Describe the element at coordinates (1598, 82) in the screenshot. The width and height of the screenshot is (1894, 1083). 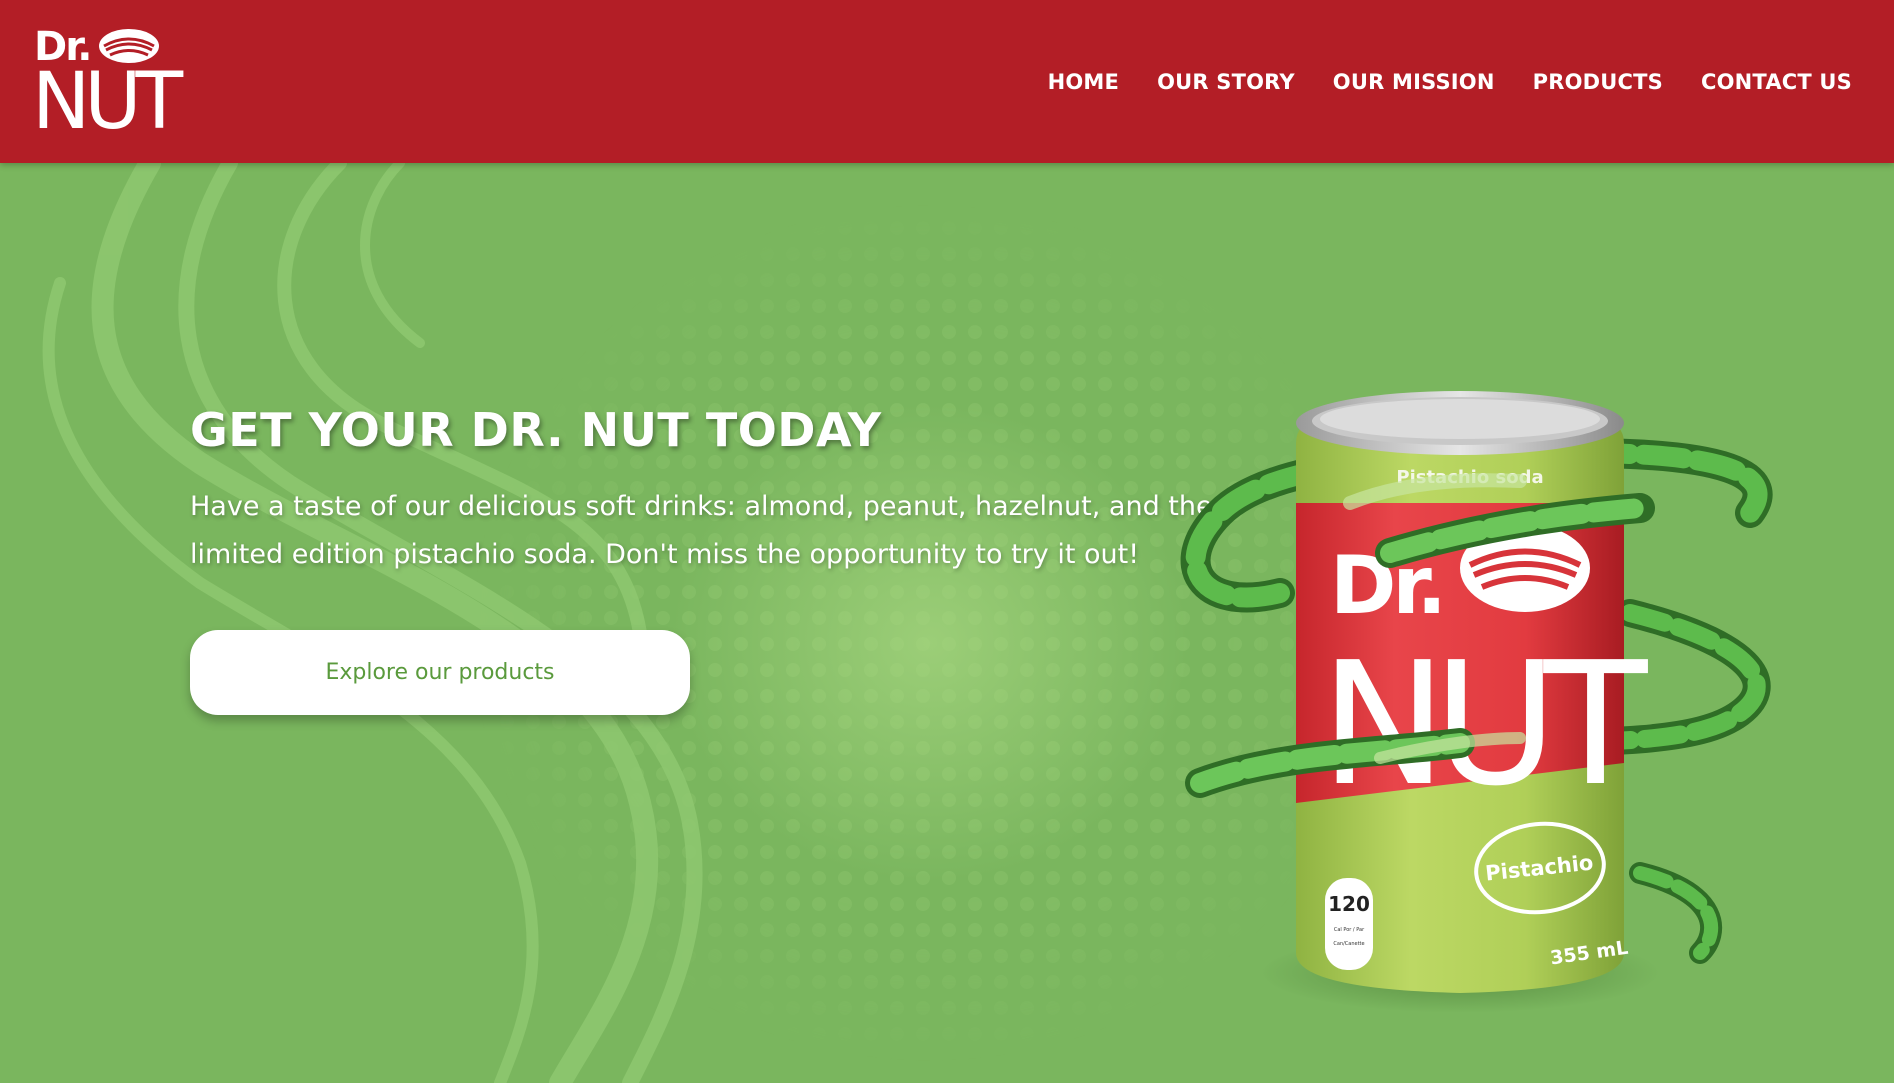
I see `nav-products: PRODUCTS` at that location.